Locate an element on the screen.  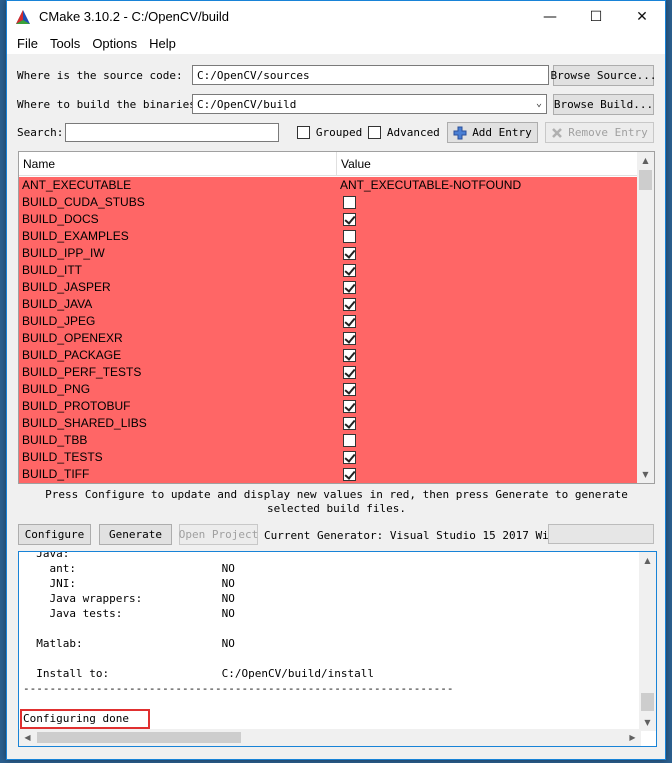
output-scroll-thumb is located at coordinates (647, 702).